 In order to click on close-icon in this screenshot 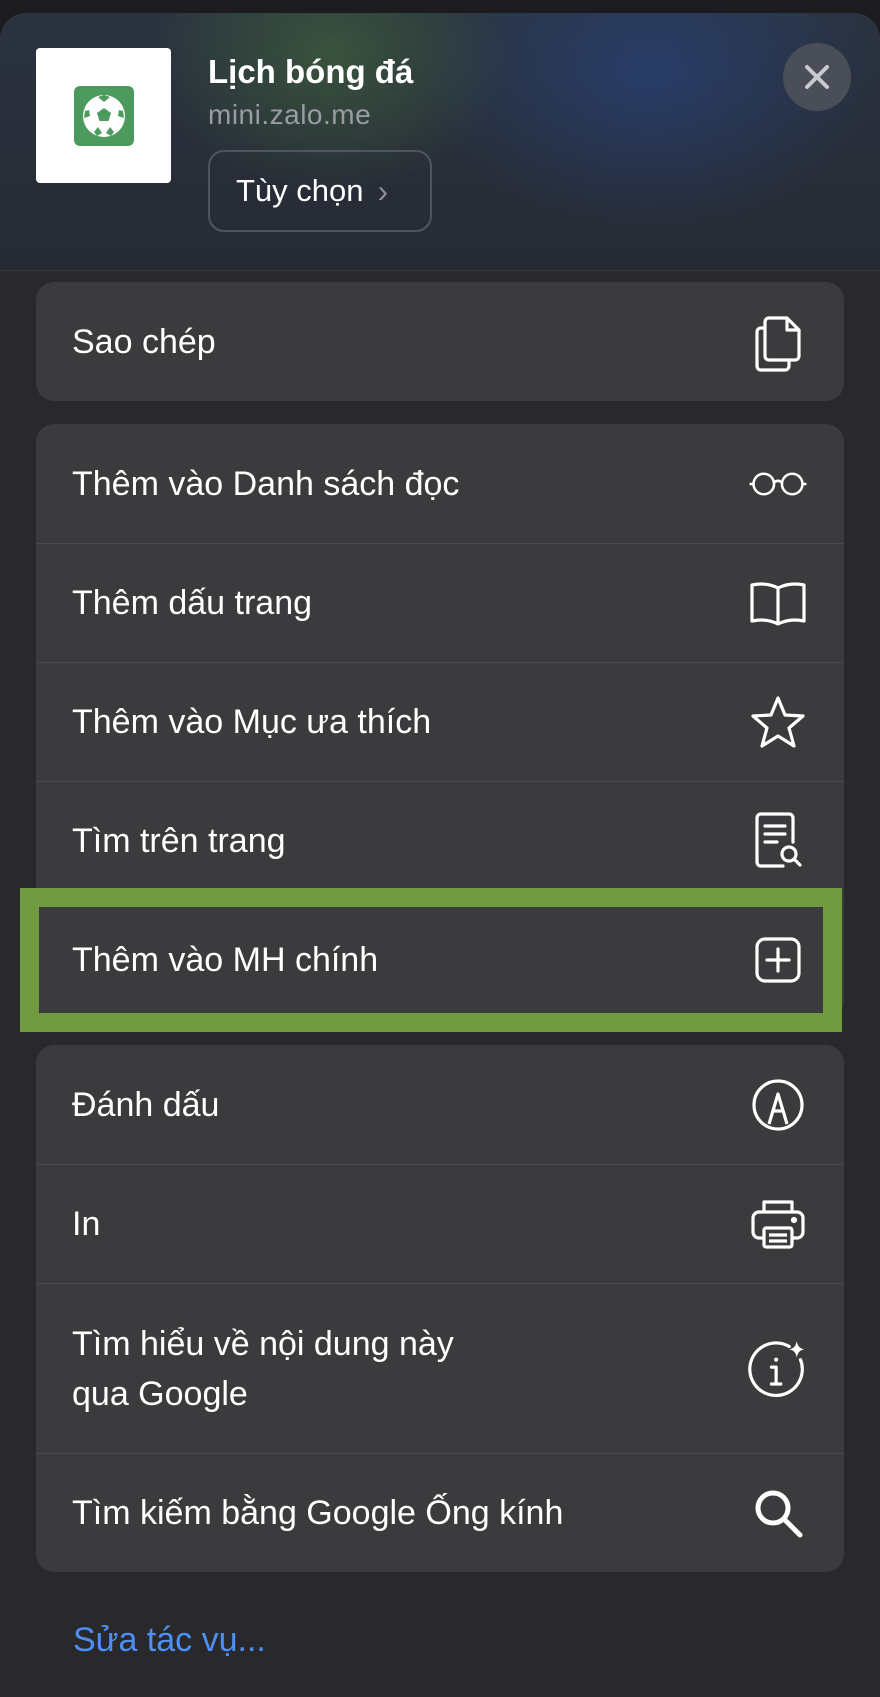, I will do `click(817, 77)`.